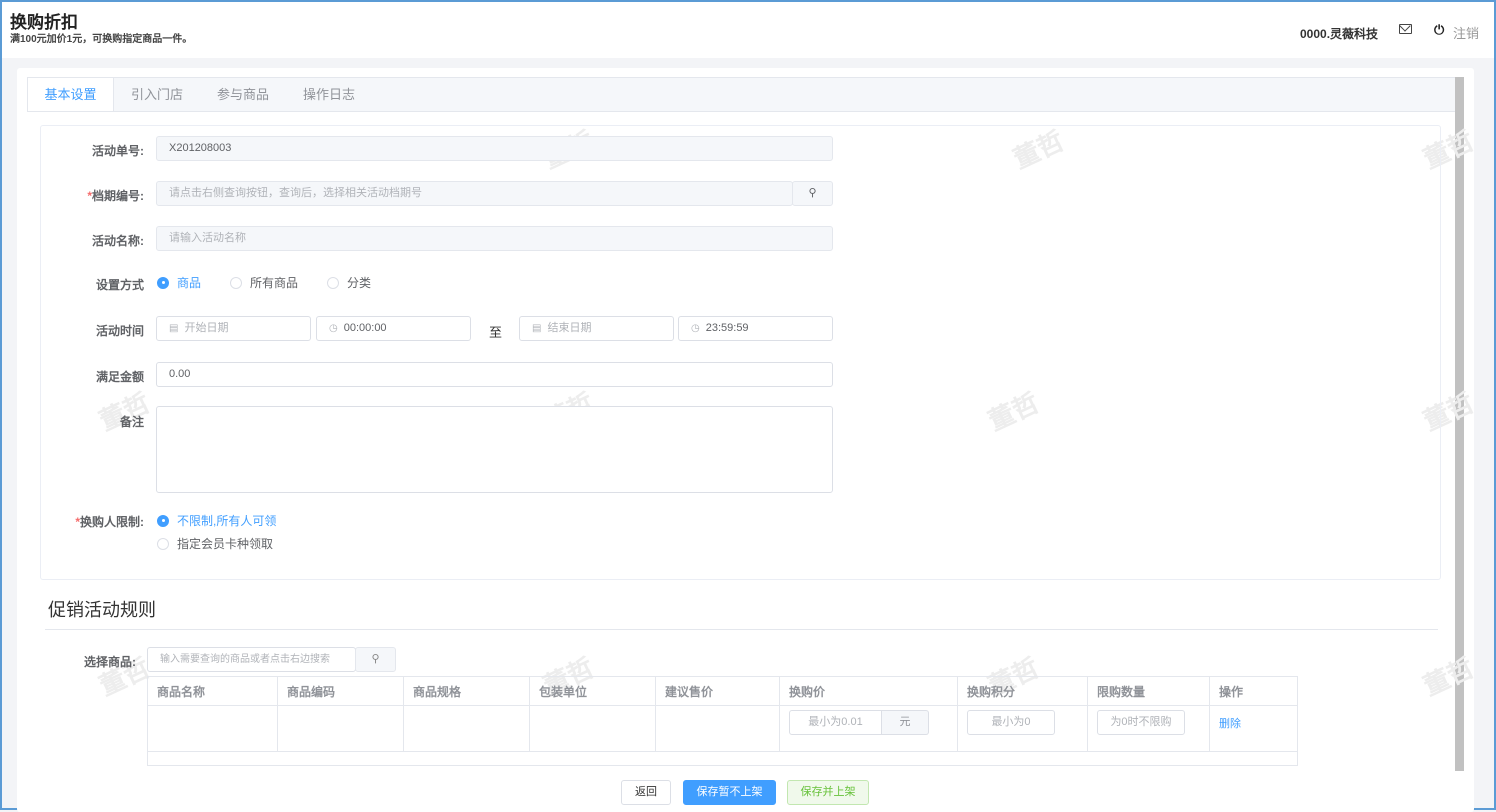 Image resolution: width=1496 pixels, height=812 pixels. Describe the element at coordinates (119, 331) in the screenshot. I see `activity-time-label: 活动时间` at that location.